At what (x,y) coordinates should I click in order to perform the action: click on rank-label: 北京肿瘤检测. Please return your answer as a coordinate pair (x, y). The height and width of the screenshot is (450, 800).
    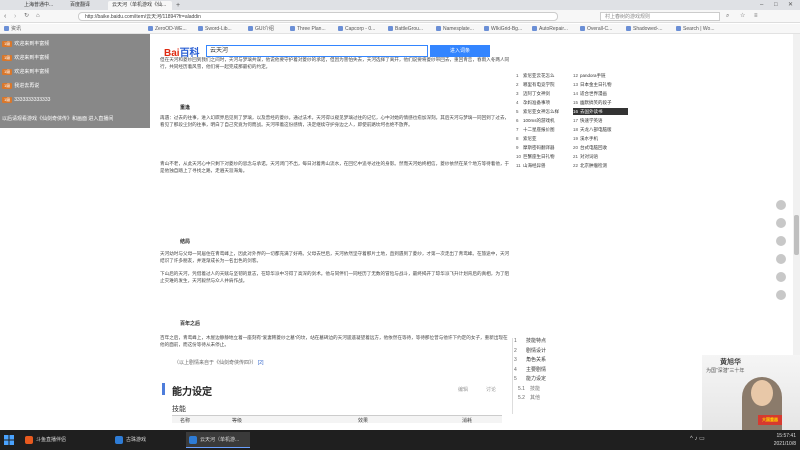
    Looking at the image, I should click on (593, 165).